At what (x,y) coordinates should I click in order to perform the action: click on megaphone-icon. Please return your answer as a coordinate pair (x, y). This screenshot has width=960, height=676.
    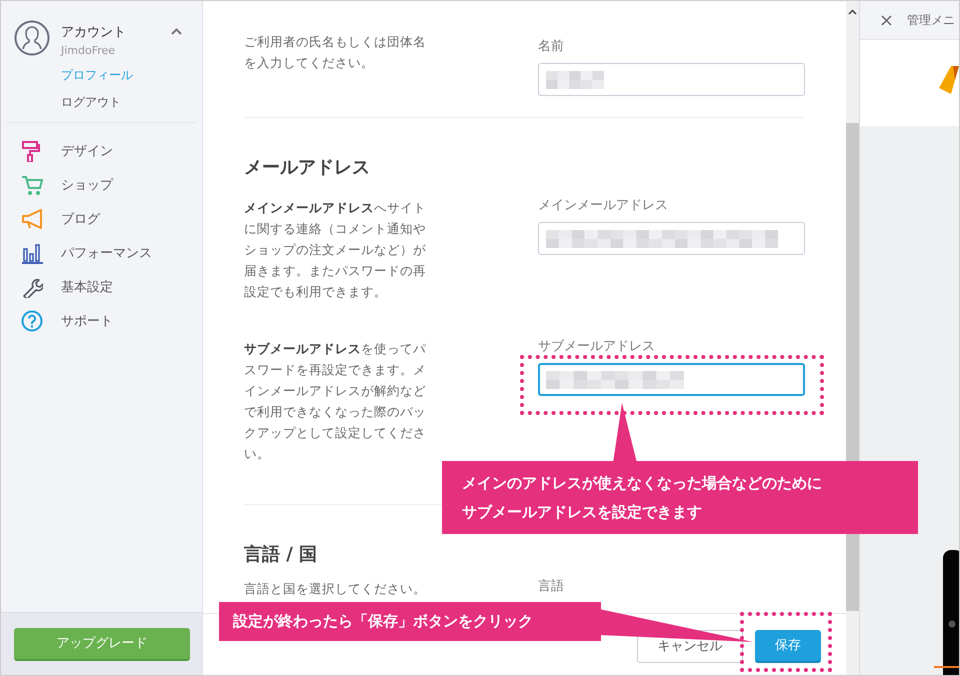
    Looking at the image, I should click on (32, 219).